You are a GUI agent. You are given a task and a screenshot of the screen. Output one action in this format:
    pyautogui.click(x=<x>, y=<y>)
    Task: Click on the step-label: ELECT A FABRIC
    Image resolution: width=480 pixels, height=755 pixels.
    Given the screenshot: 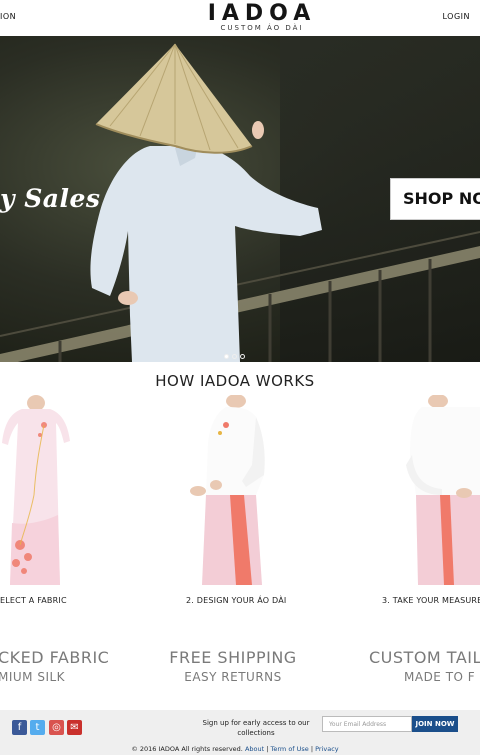 What is the action you would take?
    pyautogui.click(x=33, y=600)
    